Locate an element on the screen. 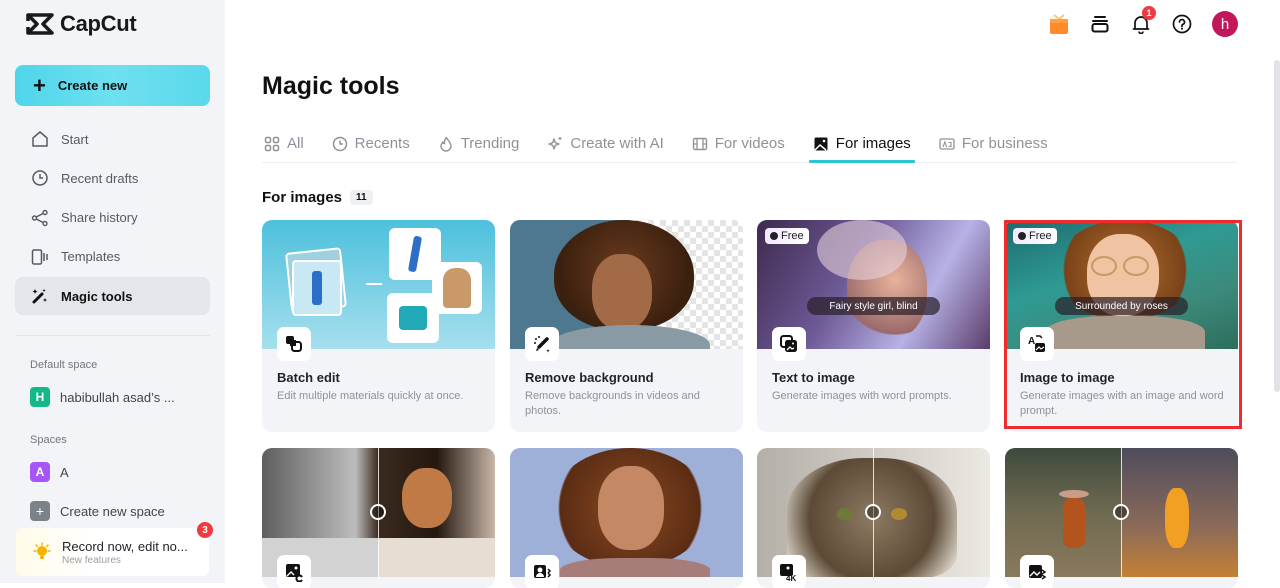 The width and height of the screenshot is (1280, 588). sidebar-item-label: Recent drafts is located at coordinates (100, 178).